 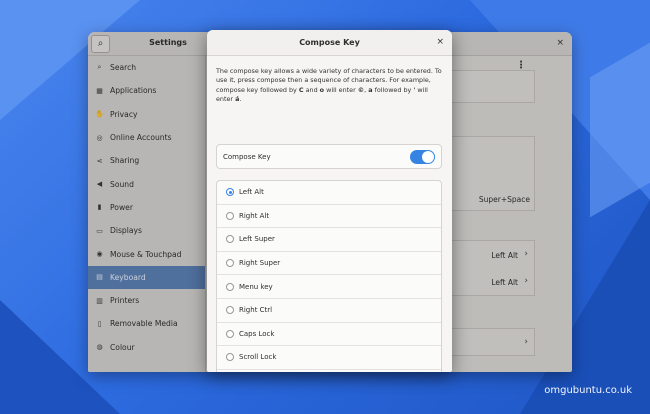 I want to click on option-label: Left Super, so click(x=257, y=239).